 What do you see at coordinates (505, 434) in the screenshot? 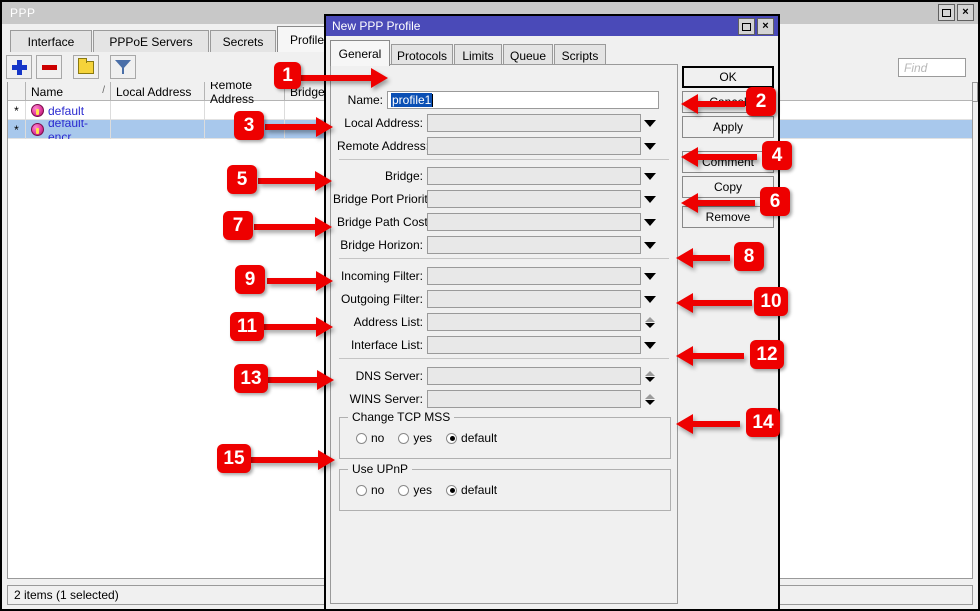
I see `change-tcp-mss-group: Change TCP MSS no yes default` at bounding box center [505, 434].